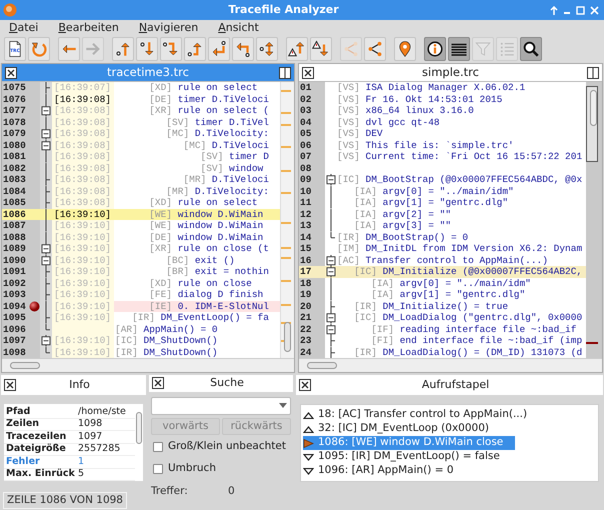 This screenshot has width=604, height=510. I want to click on warning-down-button, so click(321, 49).